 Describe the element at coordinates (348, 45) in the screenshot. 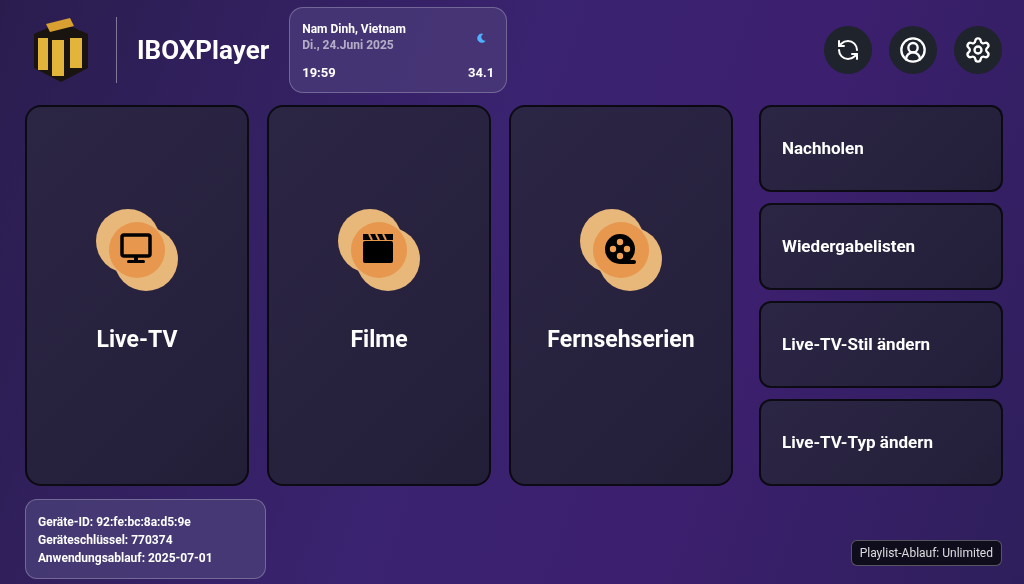

I see `date-text: Di., 24.Juni 2025` at that location.